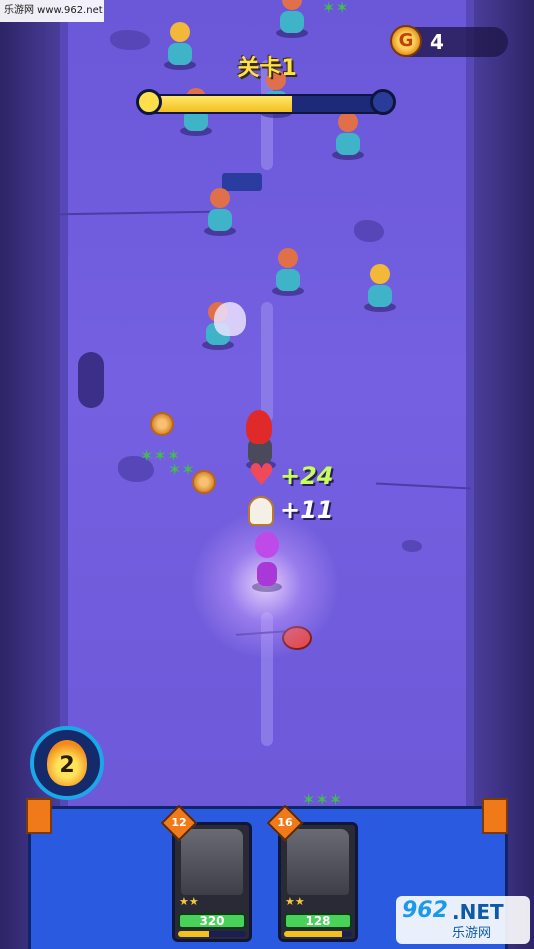 This screenshot has height=949, width=534. What do you see at coordinates (463, 920) in the screenshot?
I see `watermark-logo: 962 .NET 乐游网` at bounding box center [463, 920].